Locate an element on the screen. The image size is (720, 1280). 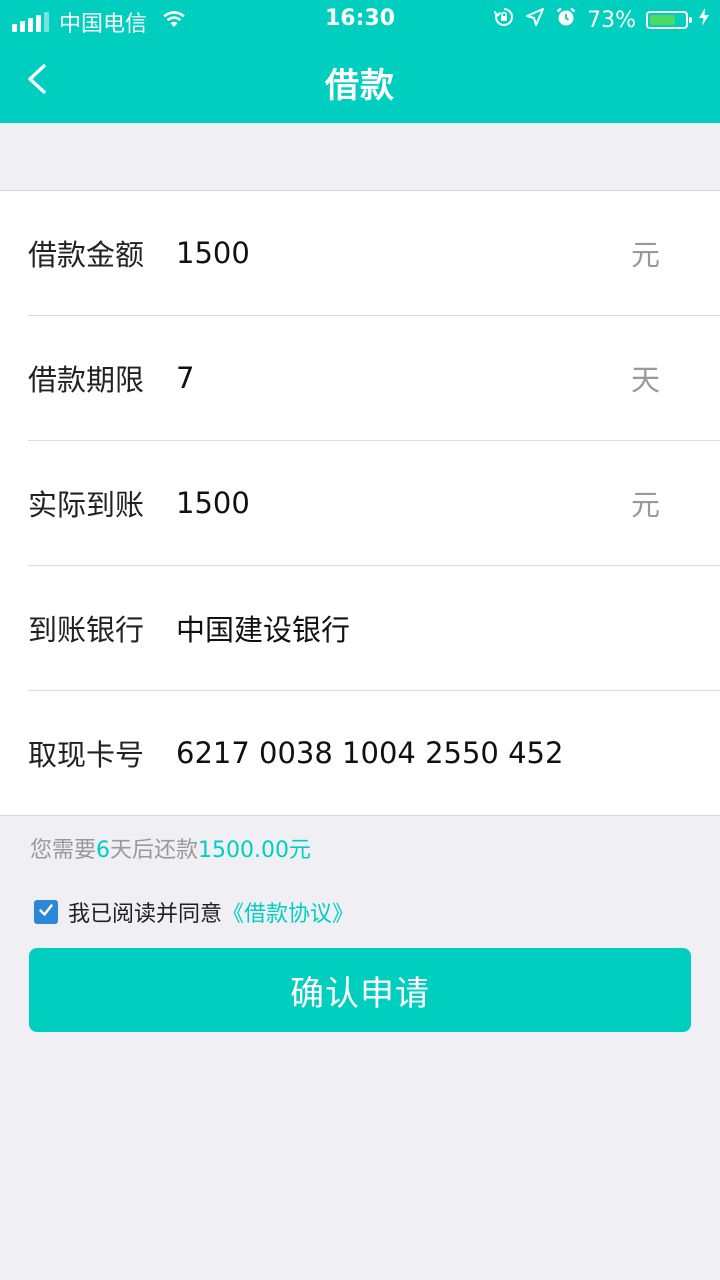
agreement-row: 我已阅读并同意 《借款协议》 is located at coordinates (194, 912).